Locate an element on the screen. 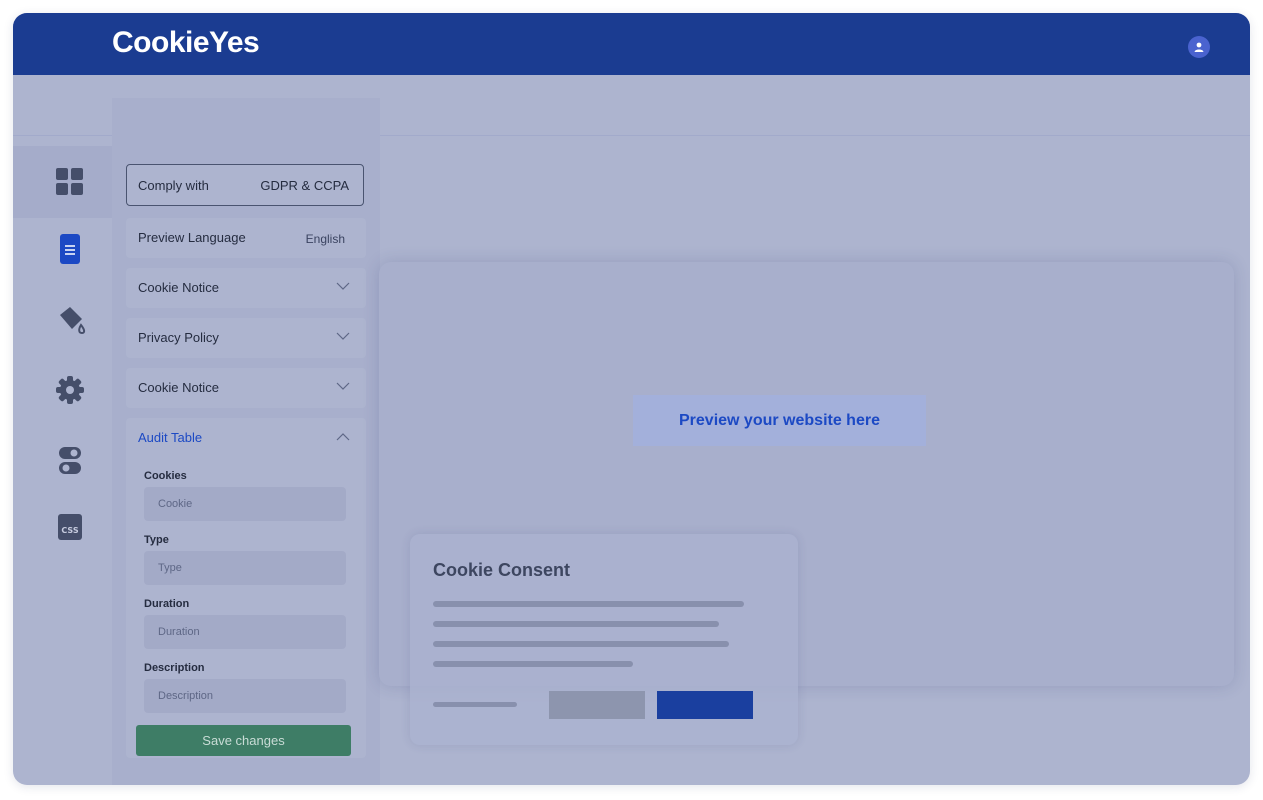  document-icon is located at coordinates (70, 249).